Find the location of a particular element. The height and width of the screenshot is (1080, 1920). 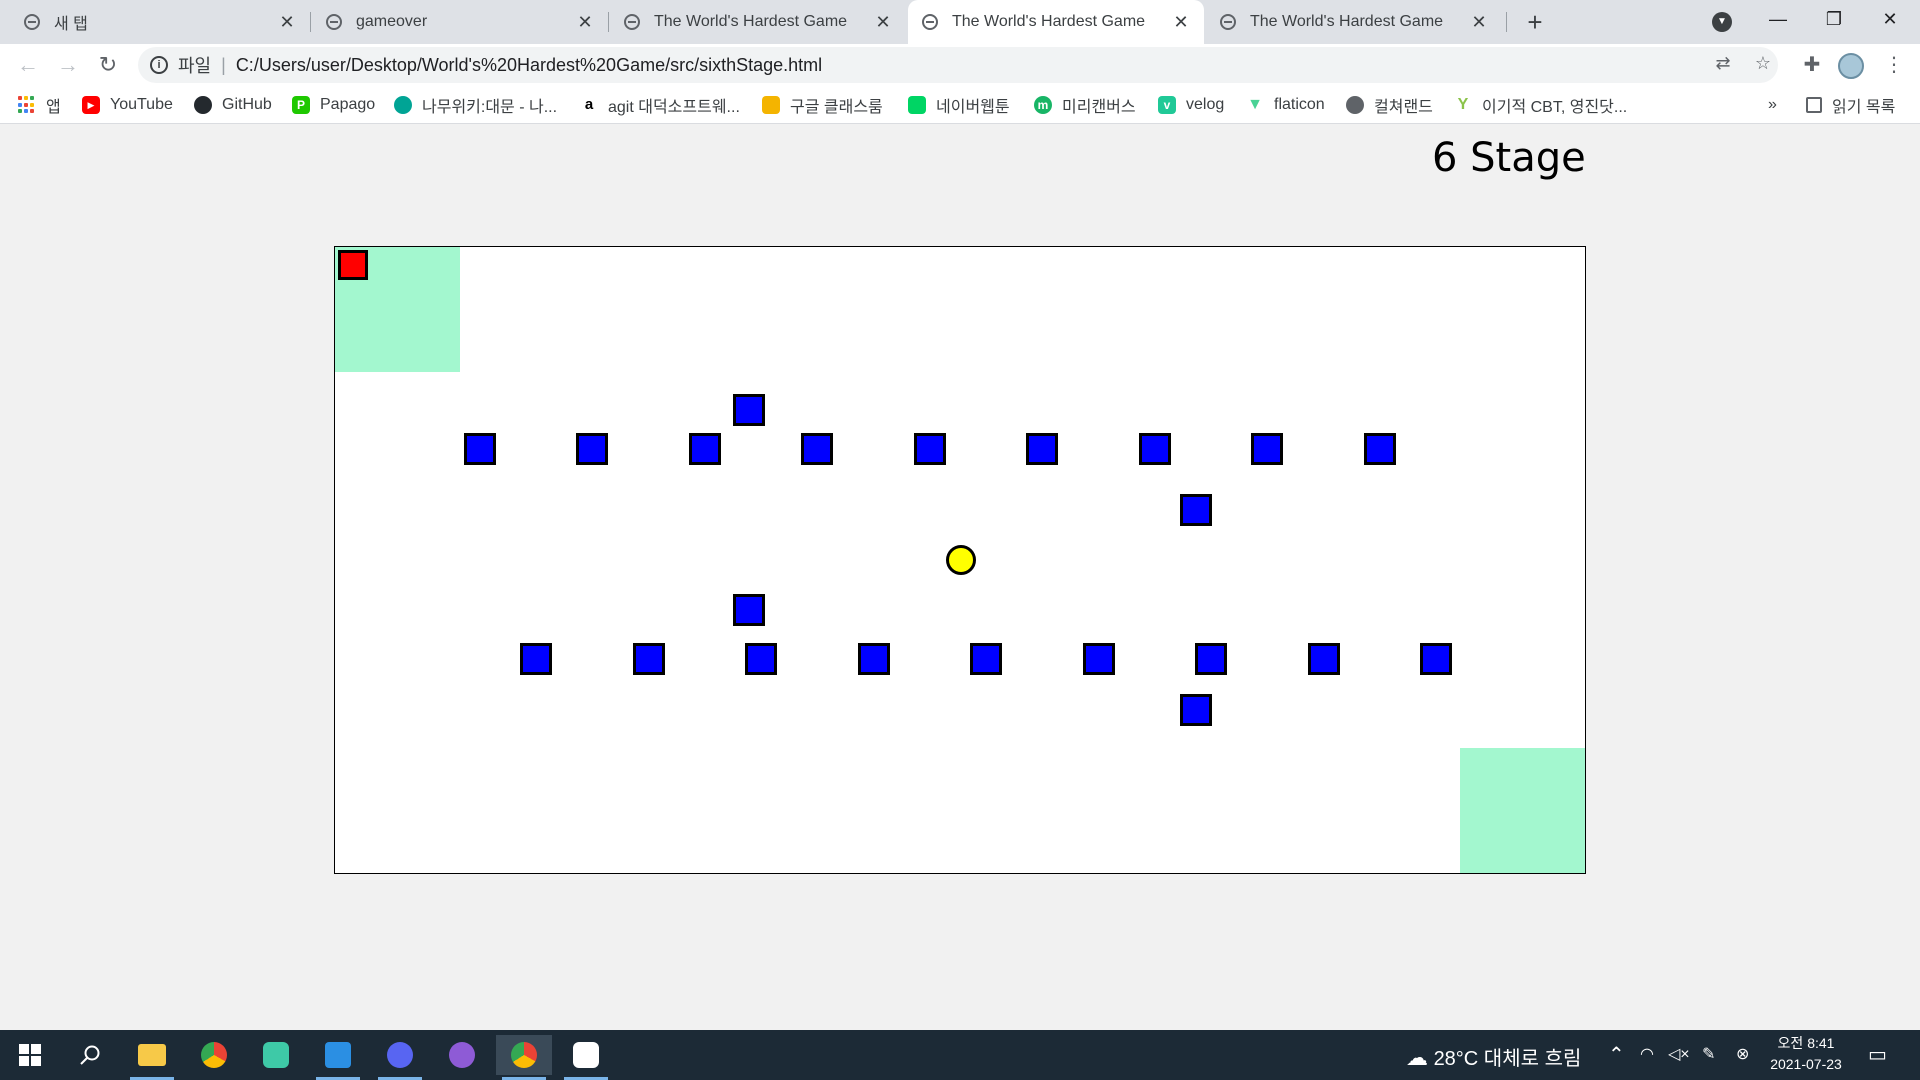

search-icon is located at coordinates (90, 1055).